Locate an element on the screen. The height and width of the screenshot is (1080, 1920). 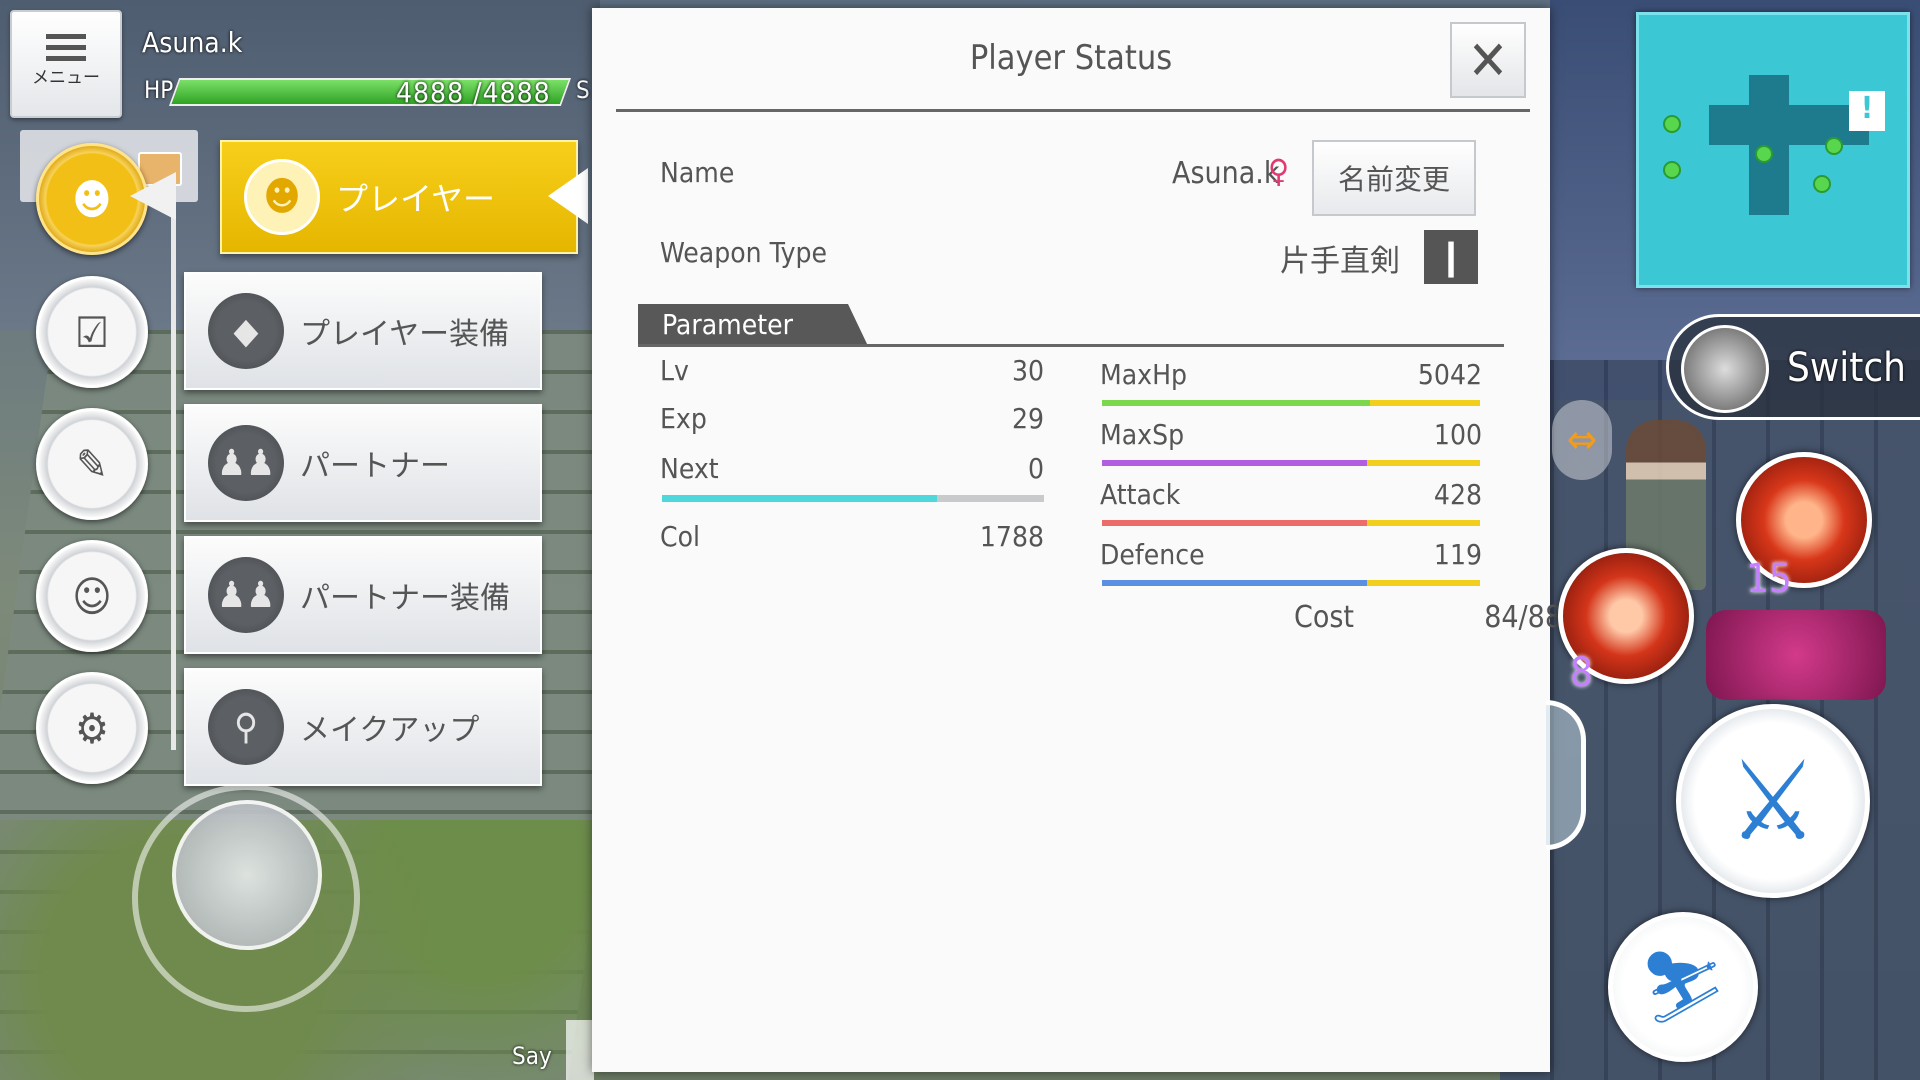
stat-defence-value: 119 is located at coordinates (1457, 554).